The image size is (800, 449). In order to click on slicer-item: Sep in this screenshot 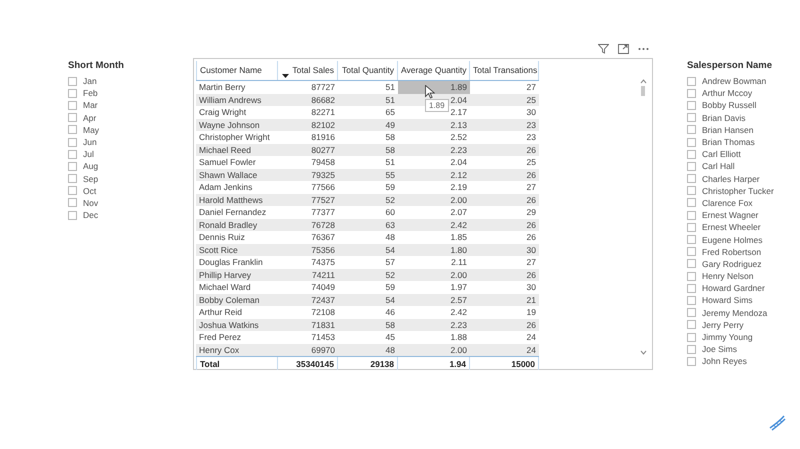, I will do `click(90, 179)`.